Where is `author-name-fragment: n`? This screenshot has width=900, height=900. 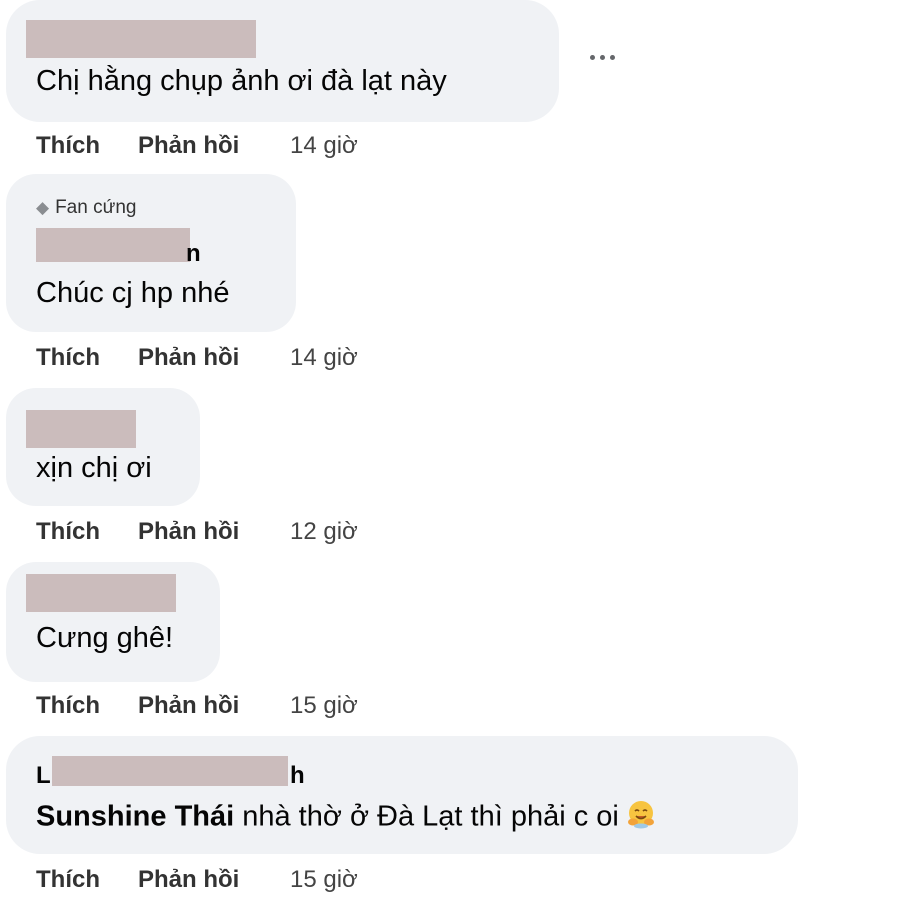
author-name-fragment: n is located at coordinates (193, 253).